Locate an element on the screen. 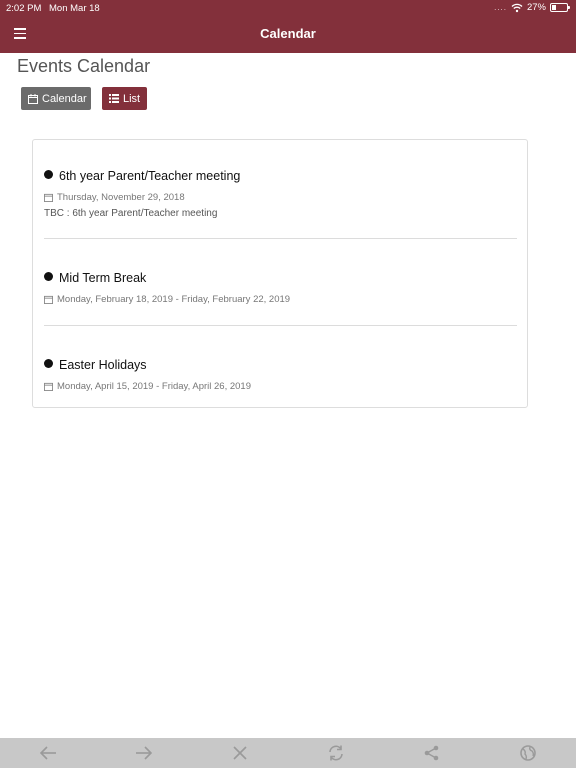  calendar-view-label: Calendar is located at coordinates (64, 98).